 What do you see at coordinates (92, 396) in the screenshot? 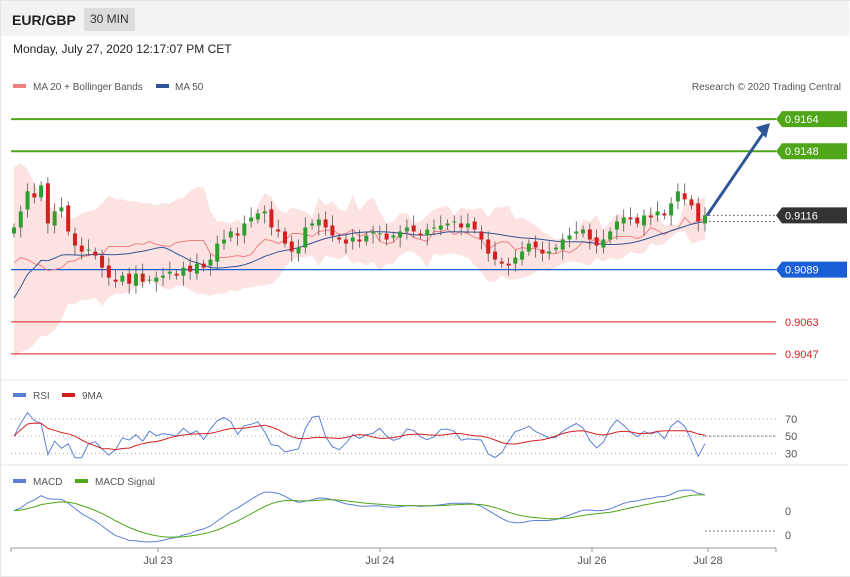
I see `rsi-ma-legend-label: 9MA` at bounding box center [92, 396].